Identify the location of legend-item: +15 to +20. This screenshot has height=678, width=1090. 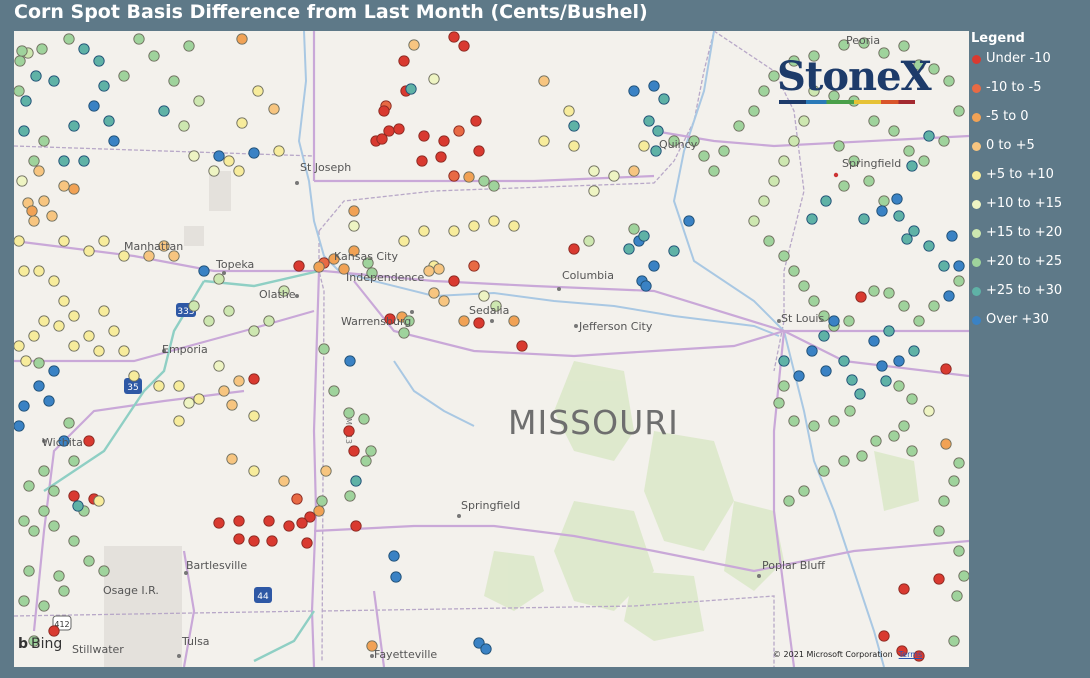
(1029, 239).